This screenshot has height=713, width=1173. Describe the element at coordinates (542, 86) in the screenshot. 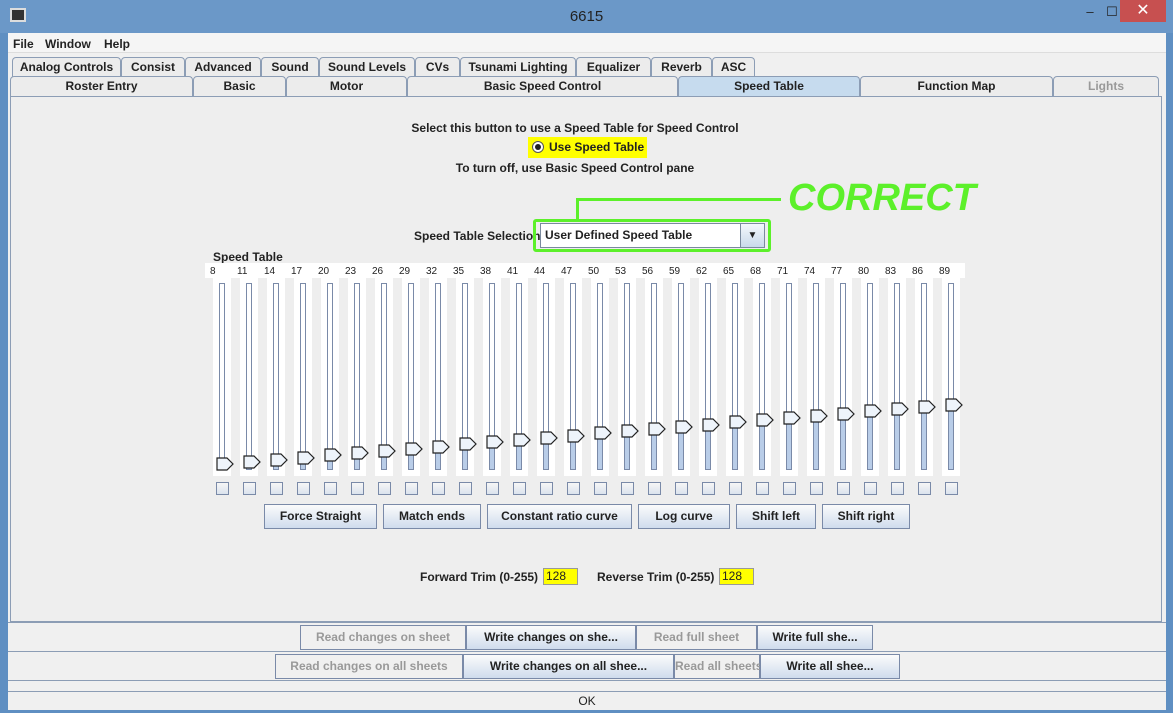

I see `tab-basic-speed-control: Basic Speed Control` at that location.